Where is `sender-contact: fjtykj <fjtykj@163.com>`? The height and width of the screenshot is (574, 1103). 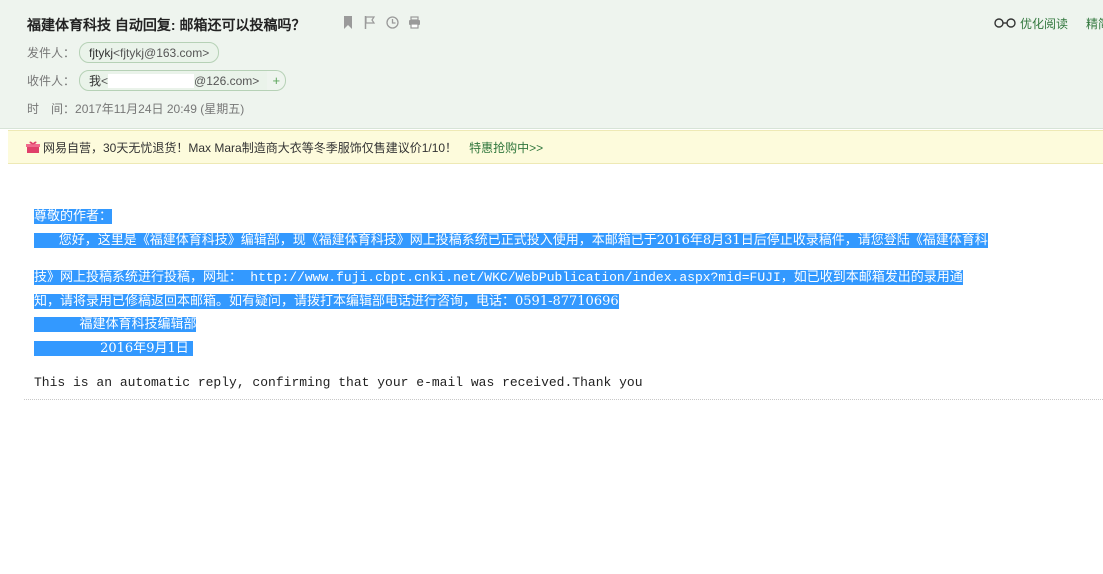
sender-contact: fjtykj <fjtykj@163.com> is located at coordinates (149, 52).